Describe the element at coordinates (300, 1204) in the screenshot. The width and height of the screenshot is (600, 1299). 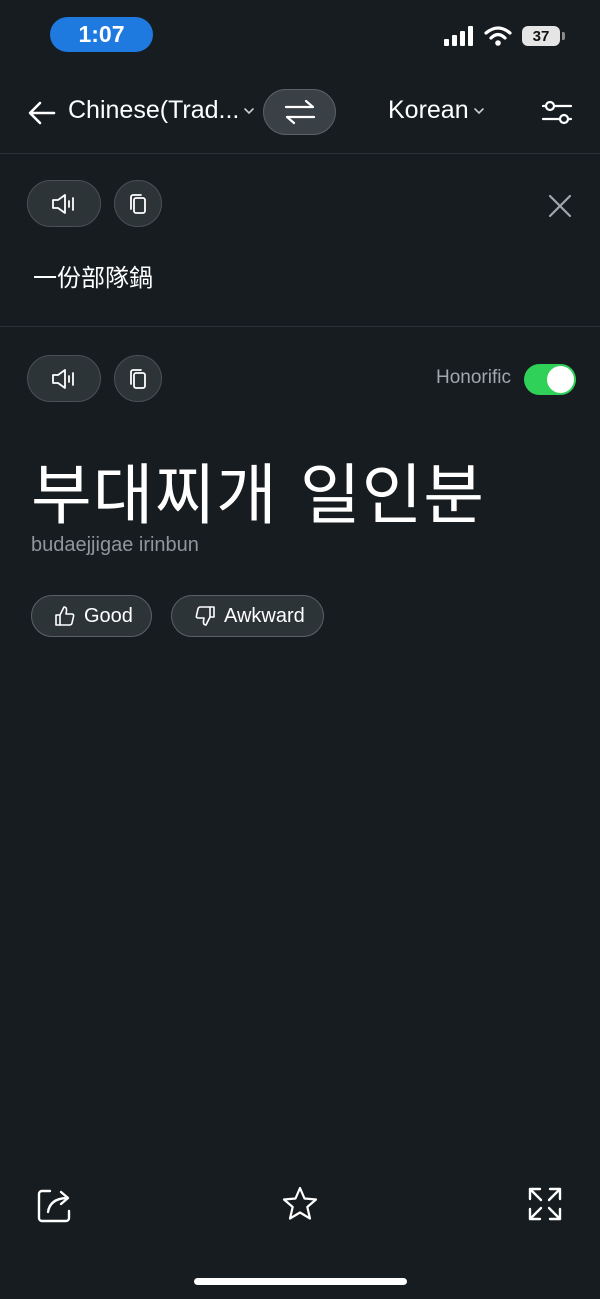
I see `star-icon` at that location.